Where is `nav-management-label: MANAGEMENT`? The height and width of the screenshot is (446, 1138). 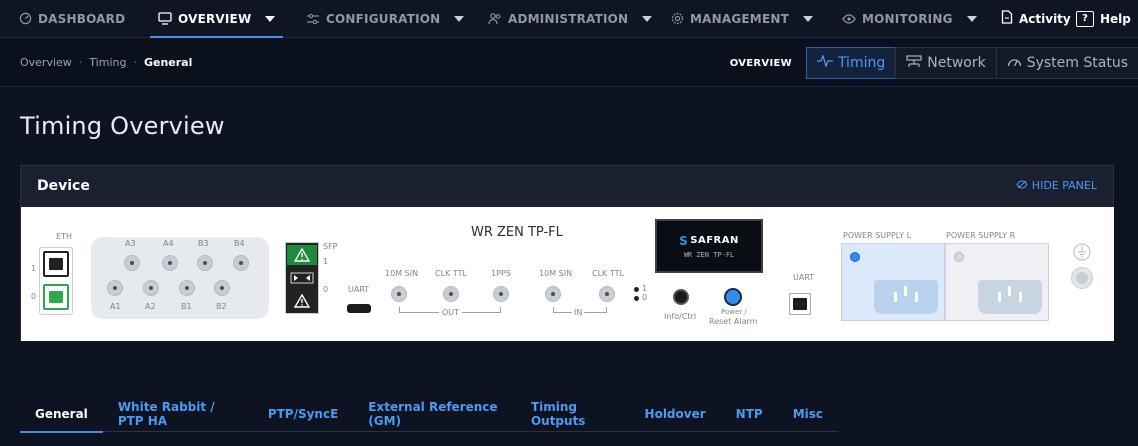
nav-management-label: MANAGEMENT is located at coordinates (739, 18).